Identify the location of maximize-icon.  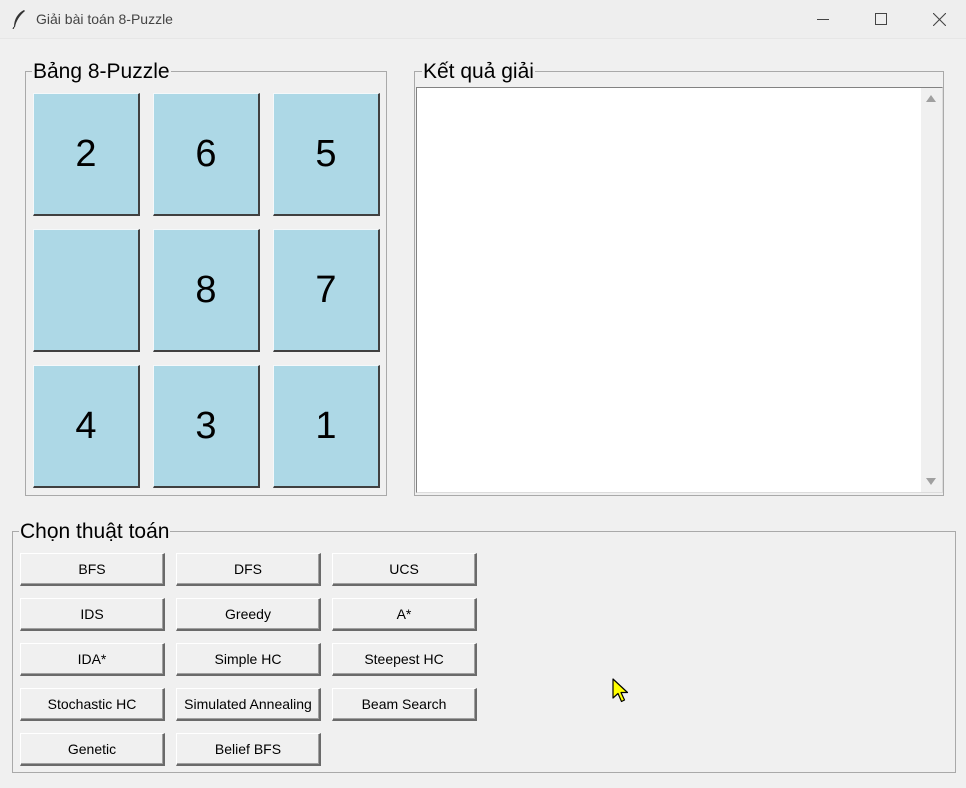
(881, 19).